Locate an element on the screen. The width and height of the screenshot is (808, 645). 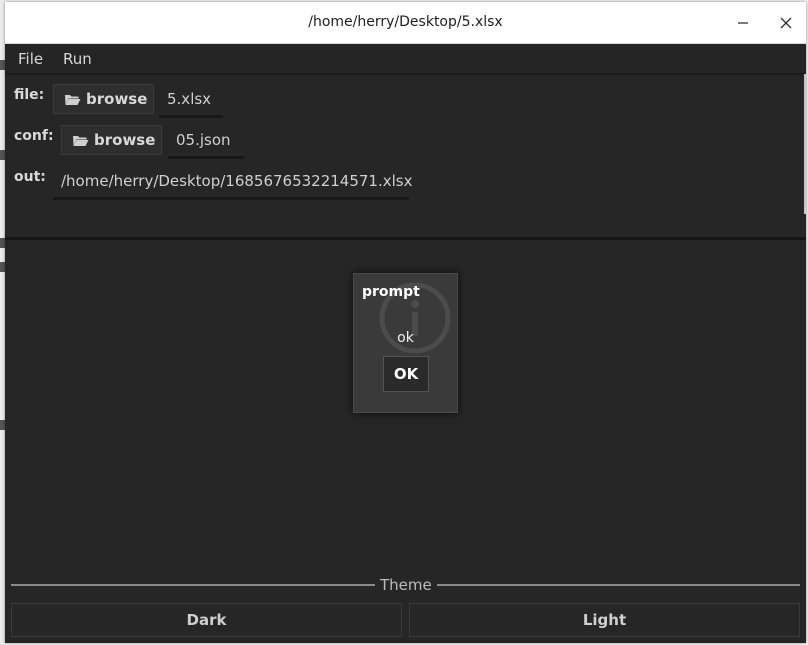
window-title: /home/herry/Desktop/5.xlsx is located at coordinates (405, 22).